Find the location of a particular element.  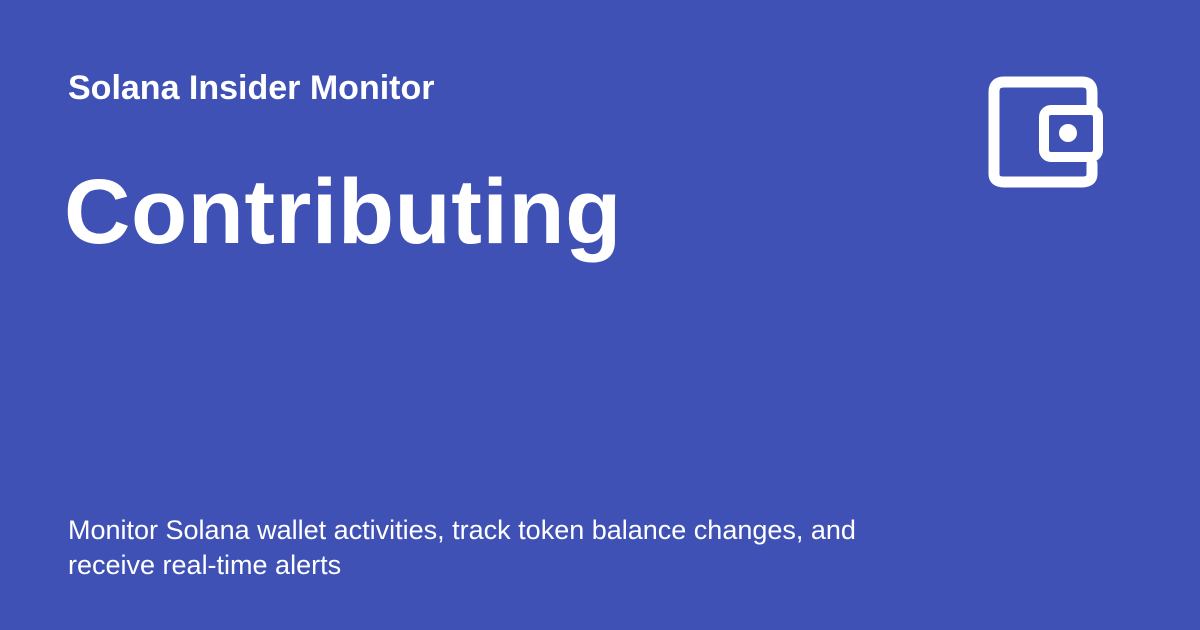

wallet-icon is located at coordinates (1047, 132).